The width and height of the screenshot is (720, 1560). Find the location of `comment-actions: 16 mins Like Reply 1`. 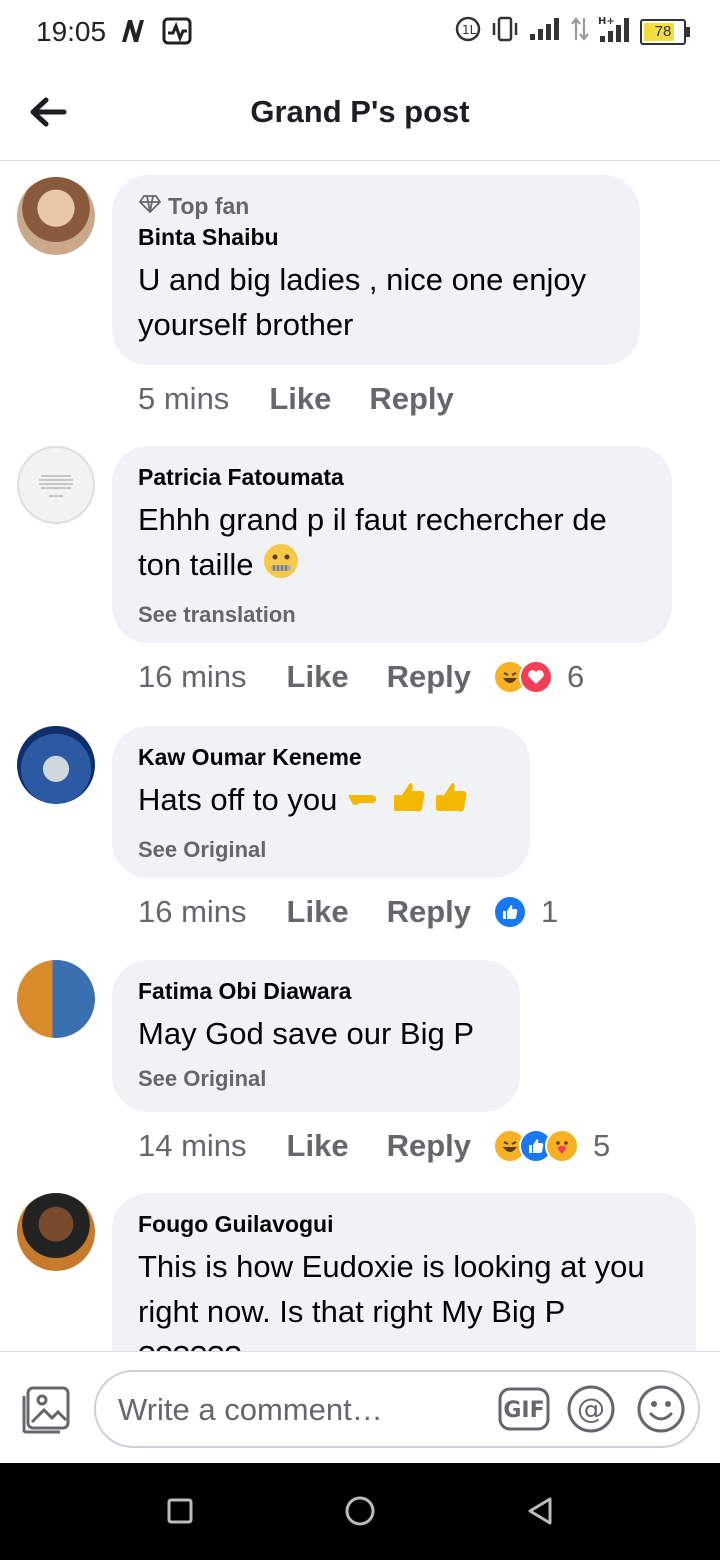

comment-actions: 16 mins Like Reply 1 is located at coordinates (348, 912).